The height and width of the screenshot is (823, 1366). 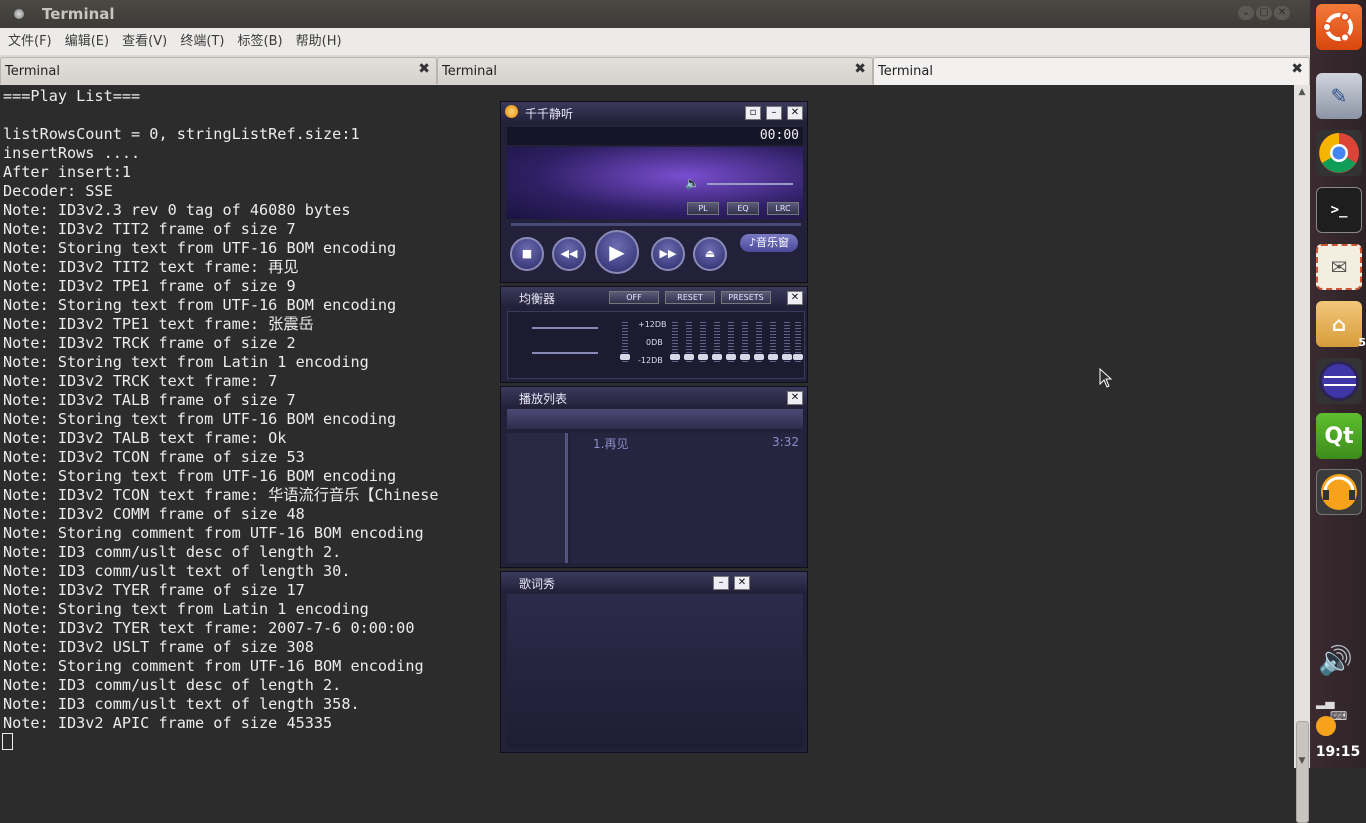 What do you see at coordinates (140, 41) in the screenshot?
I see `menu-view: 查看(V)` at bounding box center [140, 41].